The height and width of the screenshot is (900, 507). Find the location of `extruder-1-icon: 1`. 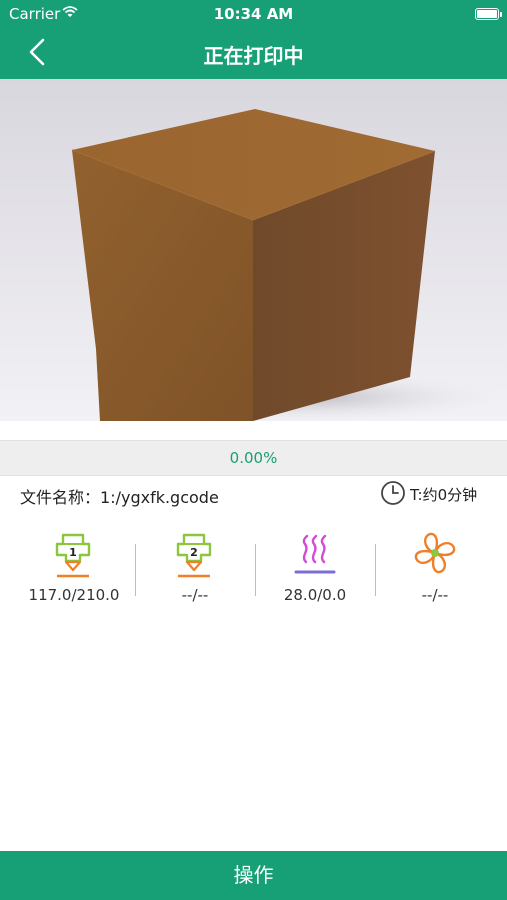

extruder-1-icon: 1 is located at coordinates (73, 555).